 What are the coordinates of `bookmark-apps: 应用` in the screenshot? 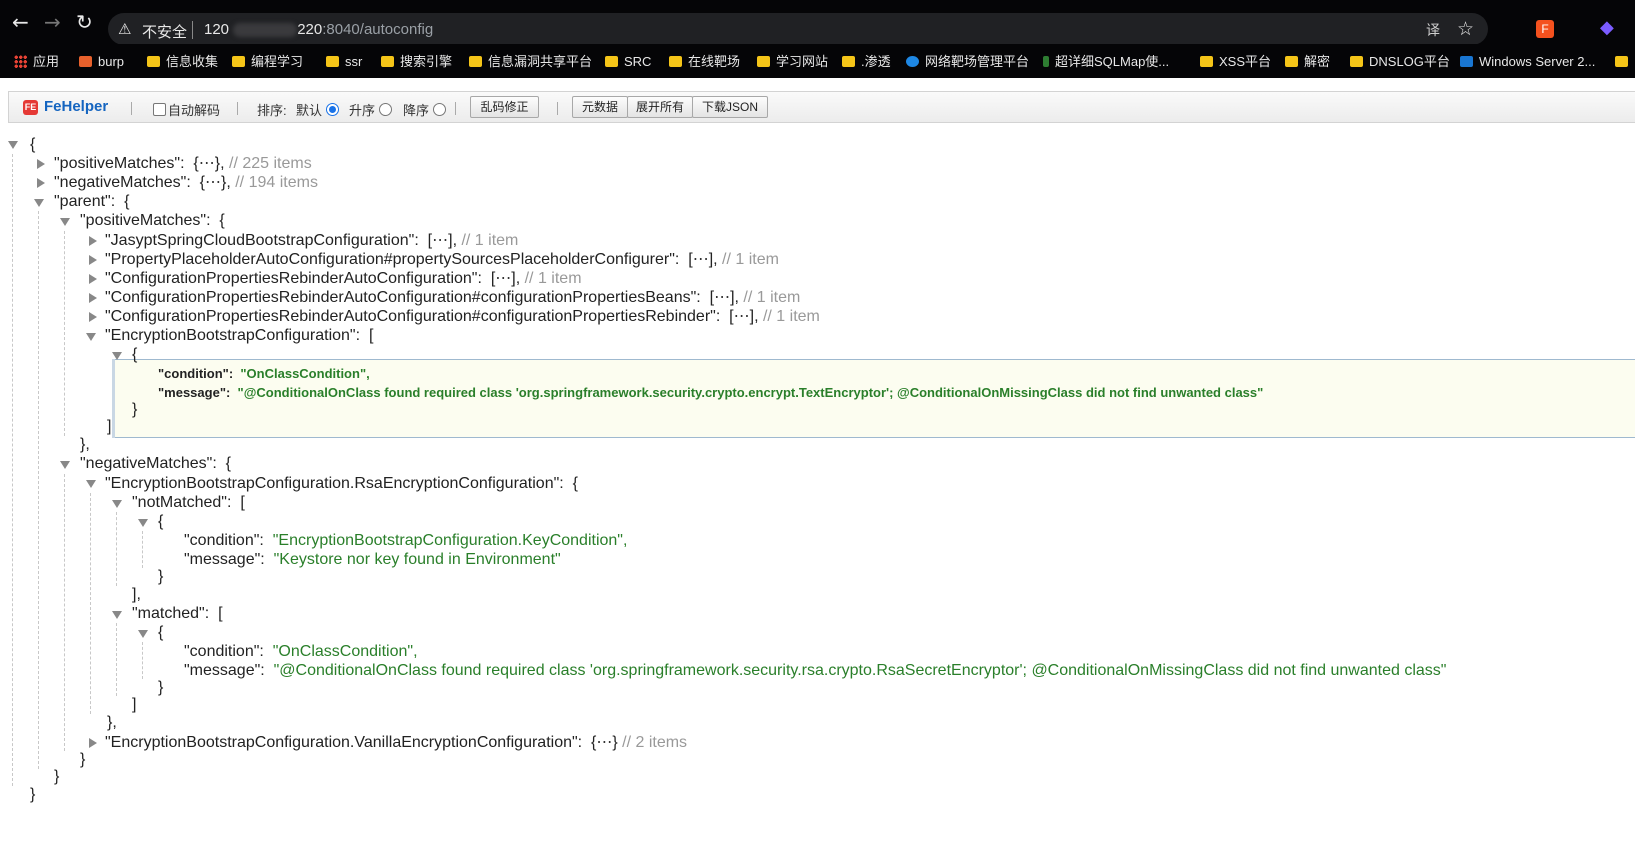 It's located at (36, 62).